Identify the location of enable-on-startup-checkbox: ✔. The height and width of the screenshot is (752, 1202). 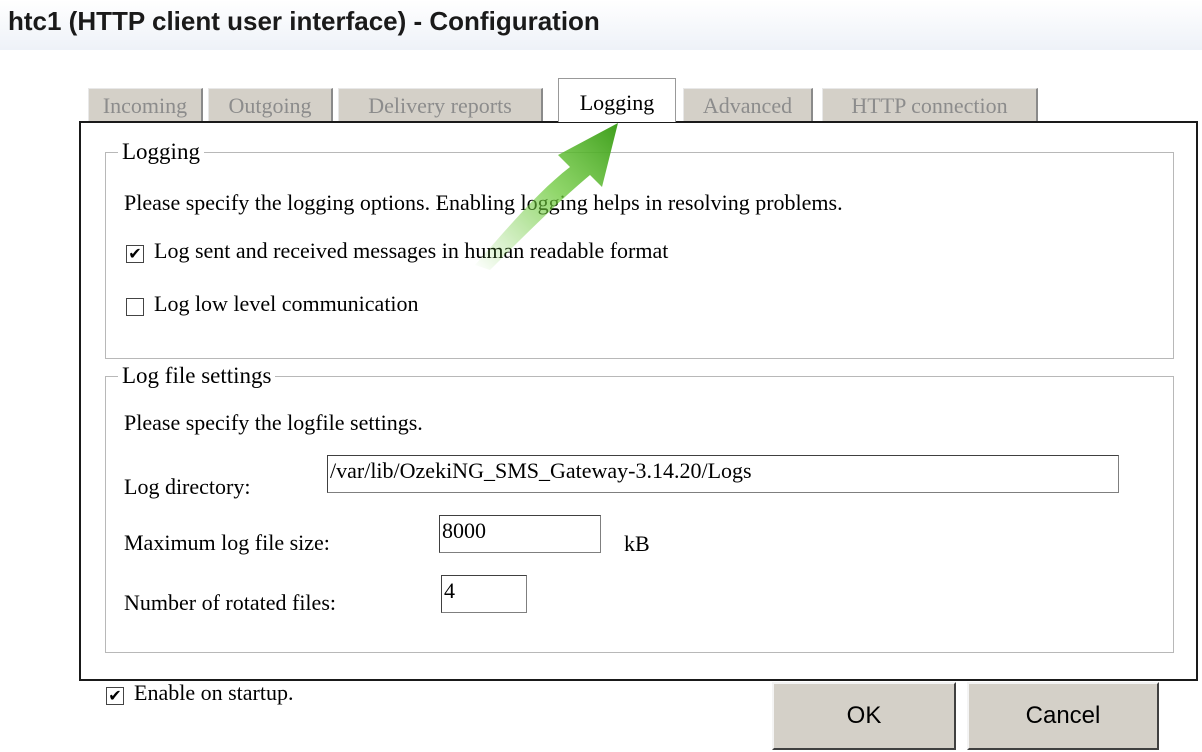
(115, 696).